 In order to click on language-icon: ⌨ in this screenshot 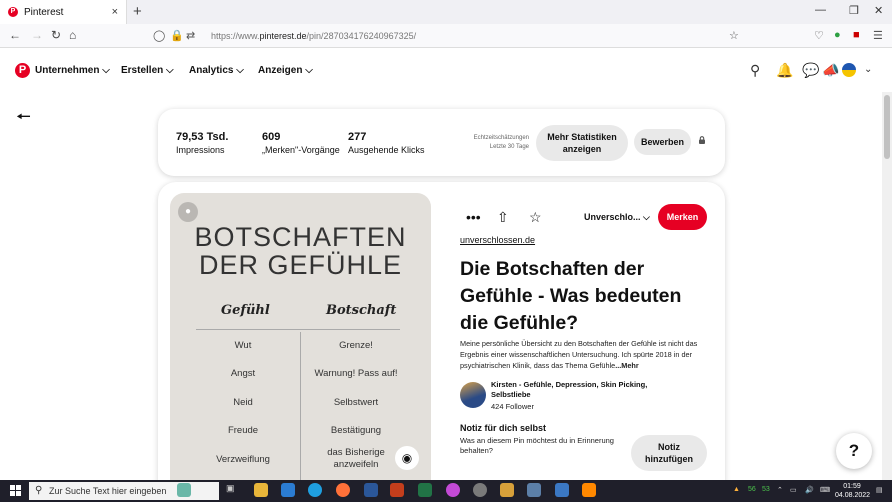, I will do `click(825, 490)`.